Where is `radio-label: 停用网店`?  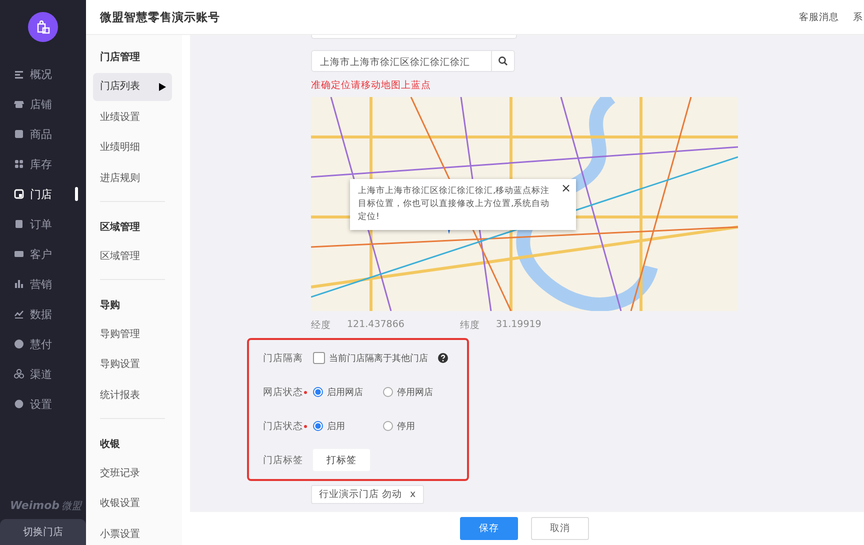 radio-label: 停用网店 is located at coordinates (415, 392).